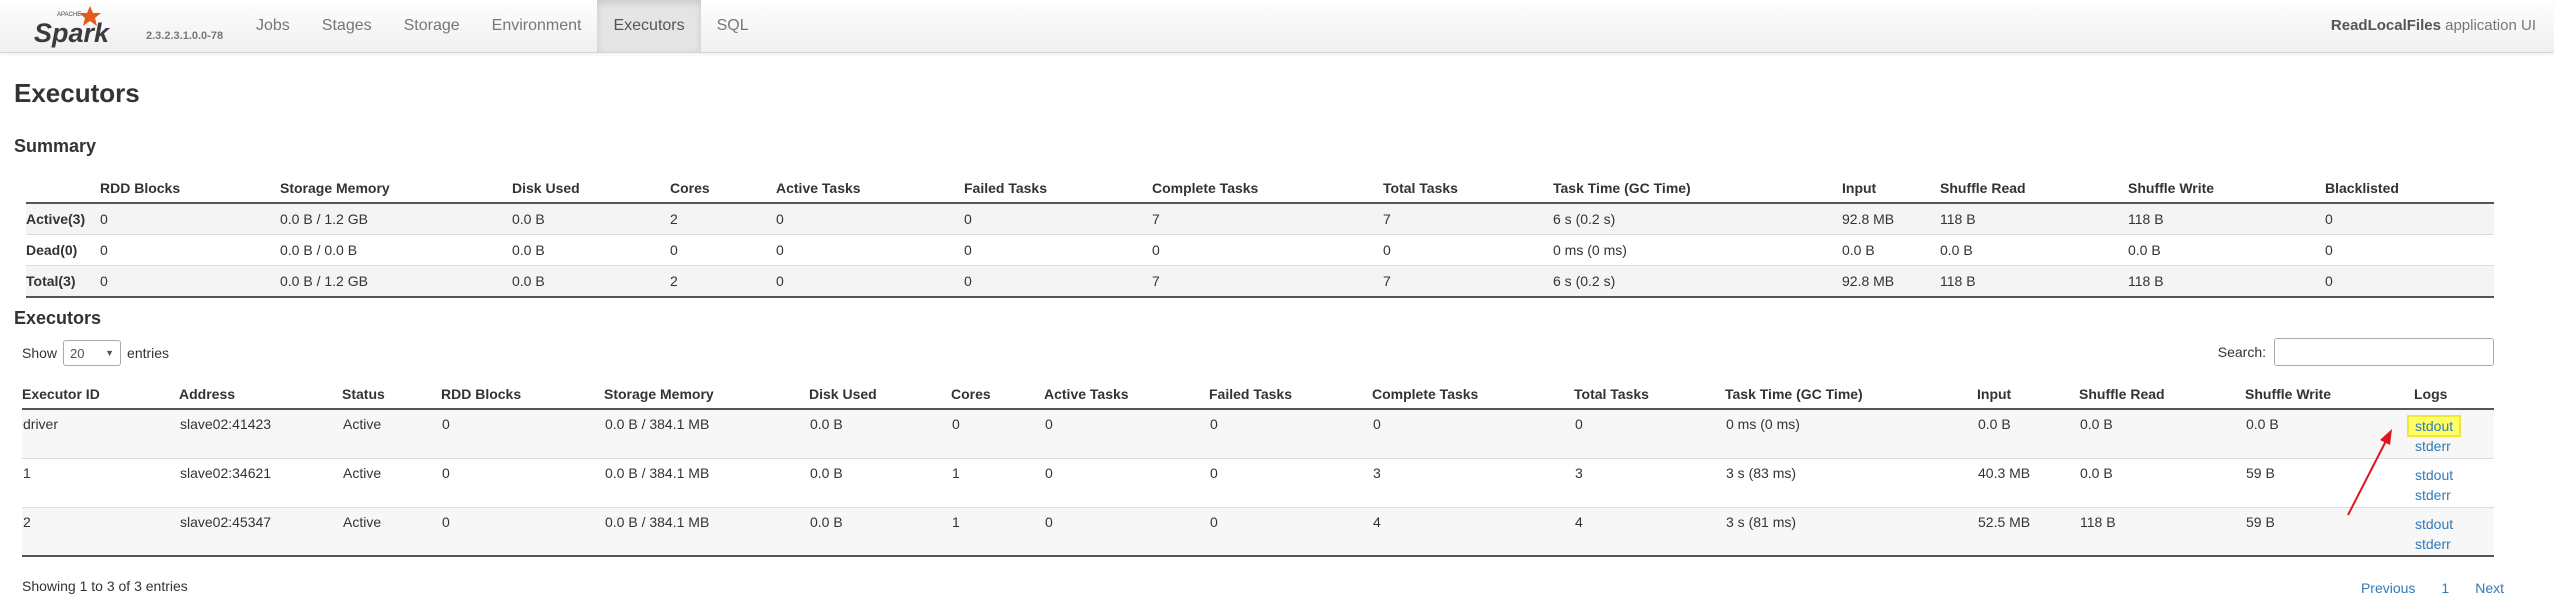 The height and width of the screenshot is (610, 2554). What do you see at coordinates (2432, 588) in the screenshot?
I see `pagination: Previous 1 Next` at bounding box center [2432, 588].